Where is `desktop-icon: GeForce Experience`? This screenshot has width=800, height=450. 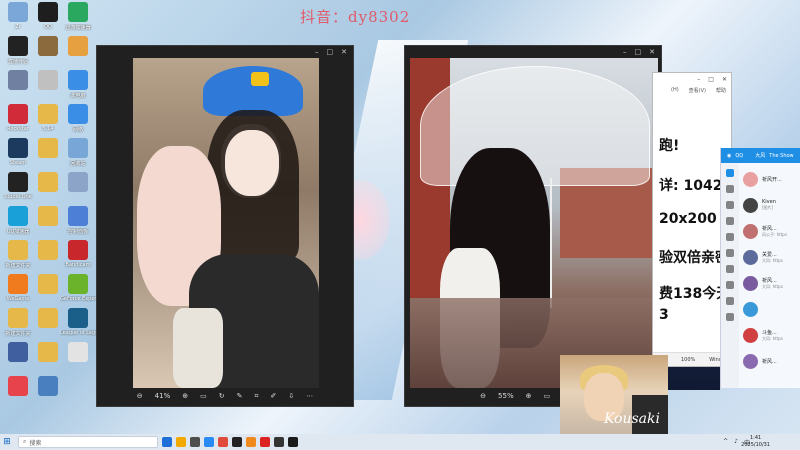 desktop-icon: GeForce Experience is located at coordinates (78, 288).